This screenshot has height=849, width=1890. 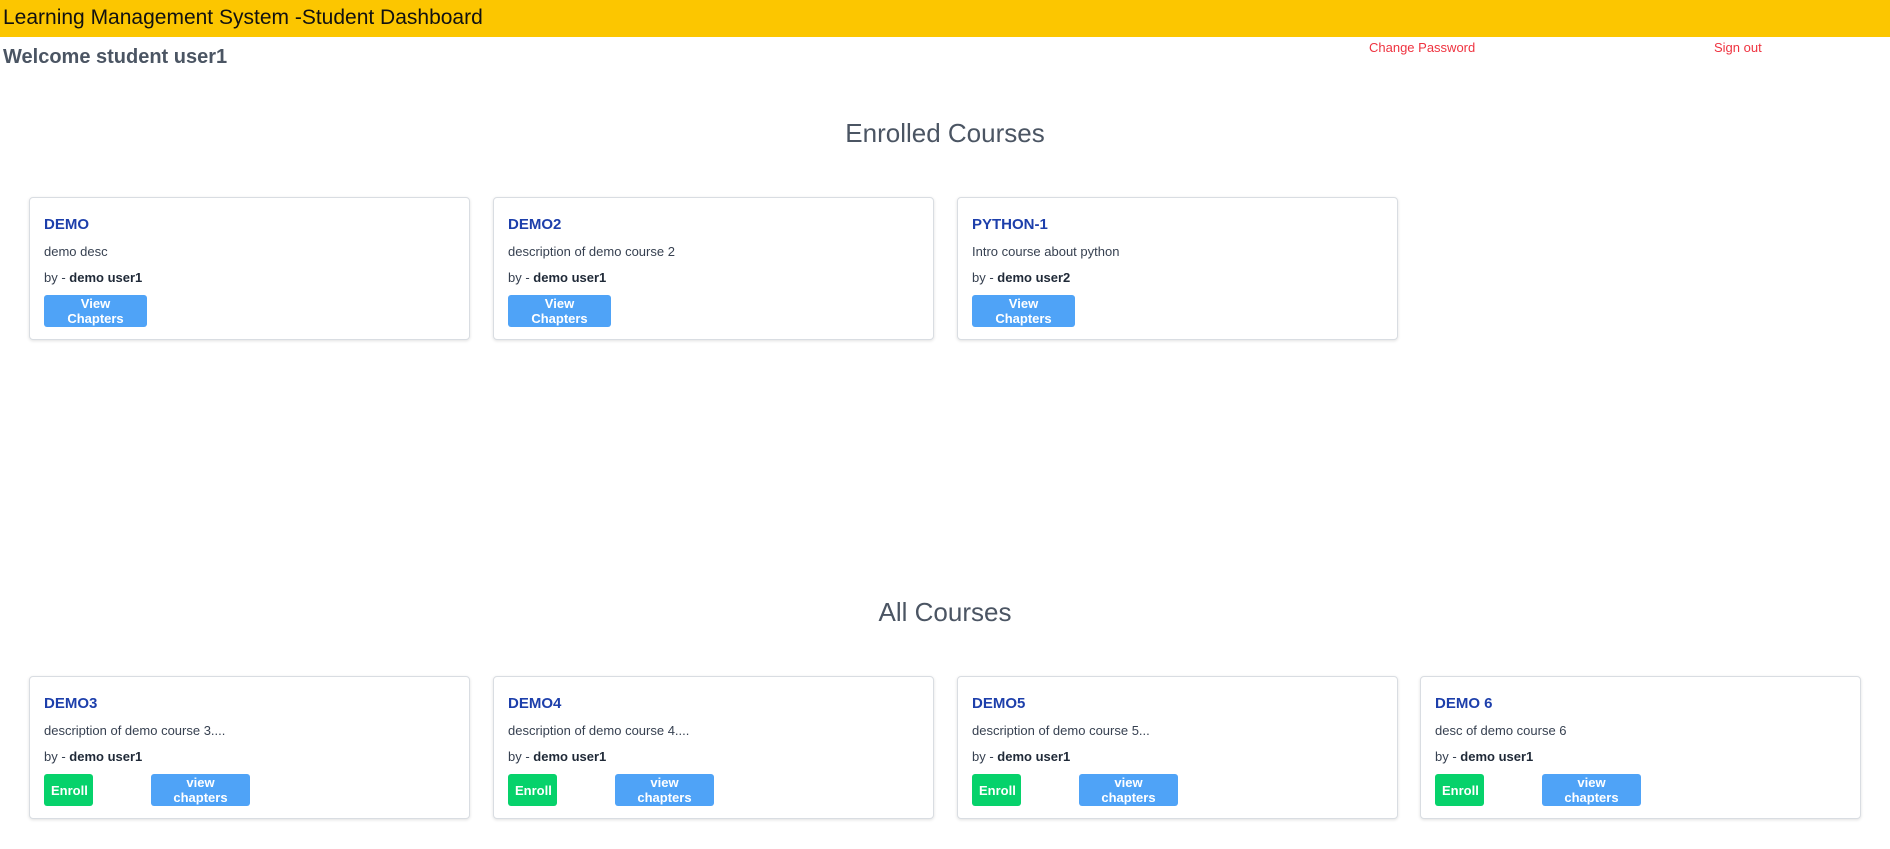 I want to click on course-title: DEMO, so click(x=66, y=224).